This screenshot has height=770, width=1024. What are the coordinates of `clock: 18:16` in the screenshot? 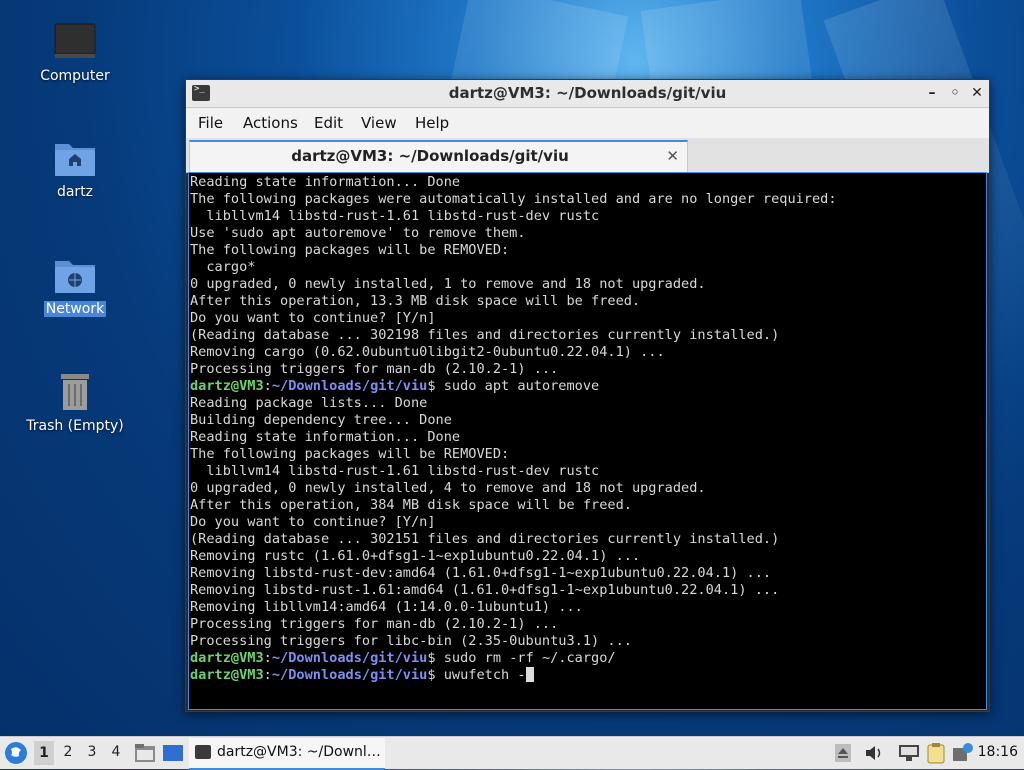 It's located at (998, 752).